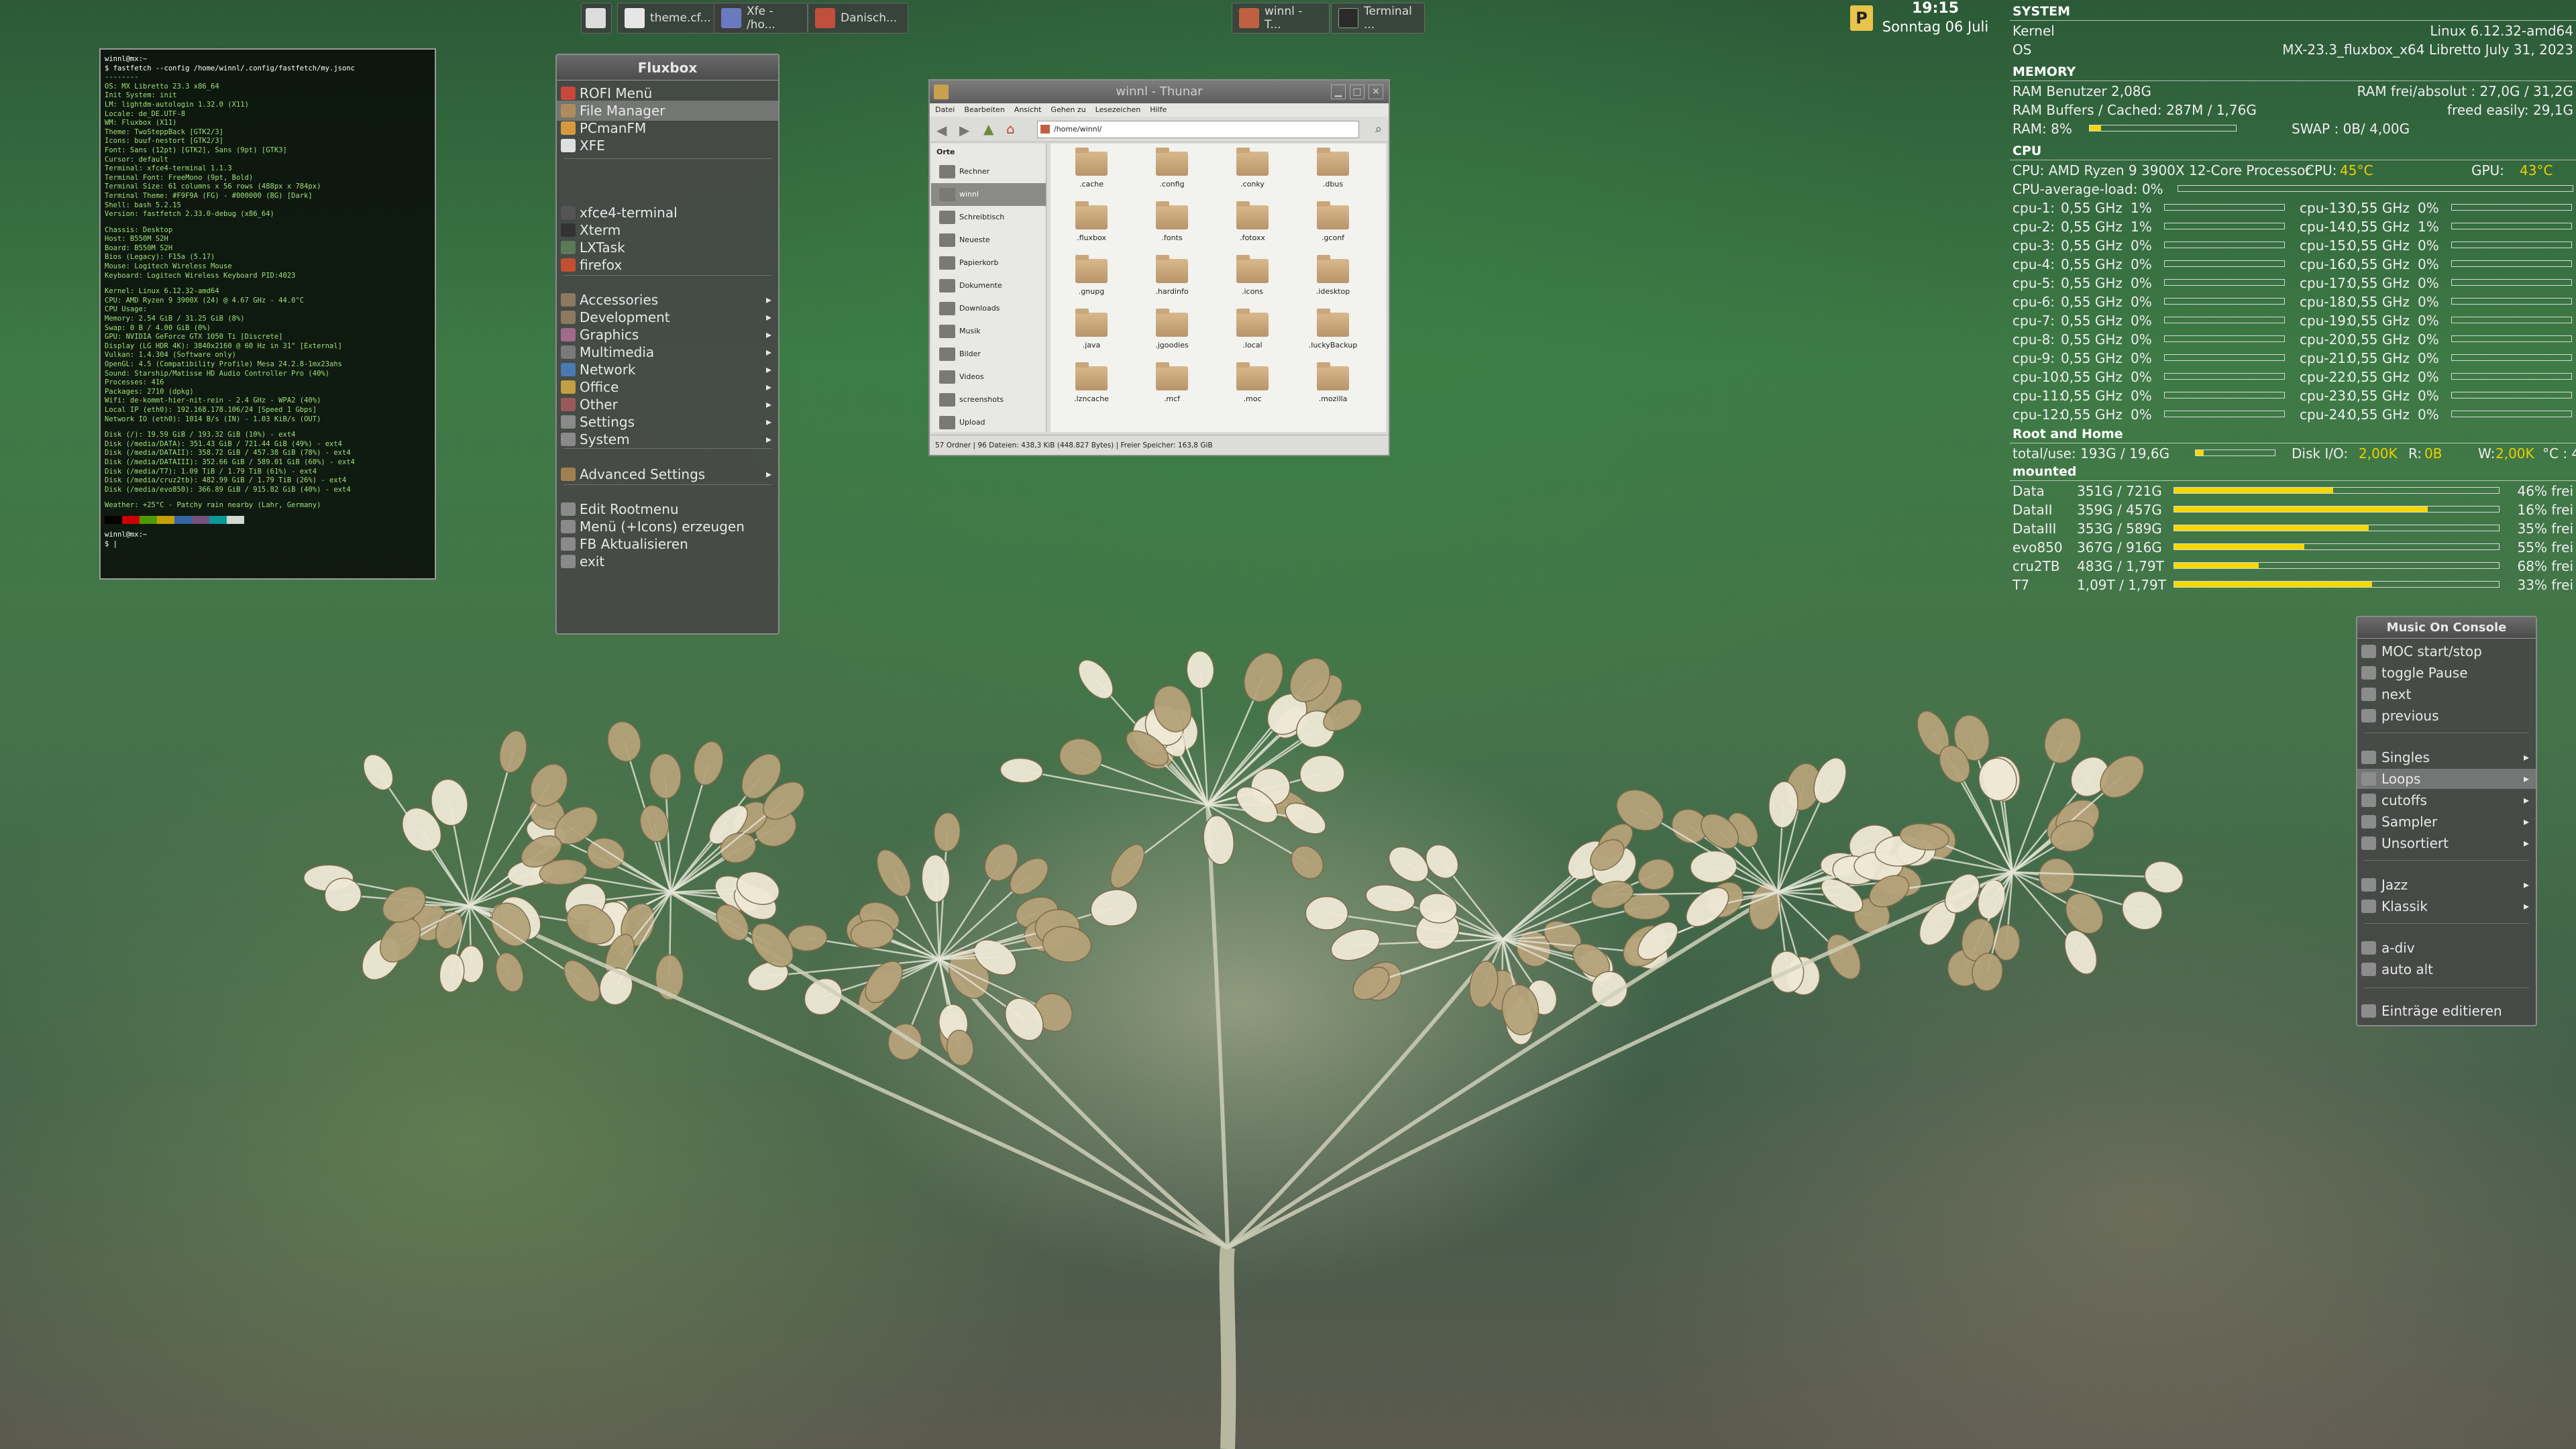  What do you see at coordinates (1083, 1104) in the screenshot?
I see `flower-branch` at bounding box center [1083, 1104].